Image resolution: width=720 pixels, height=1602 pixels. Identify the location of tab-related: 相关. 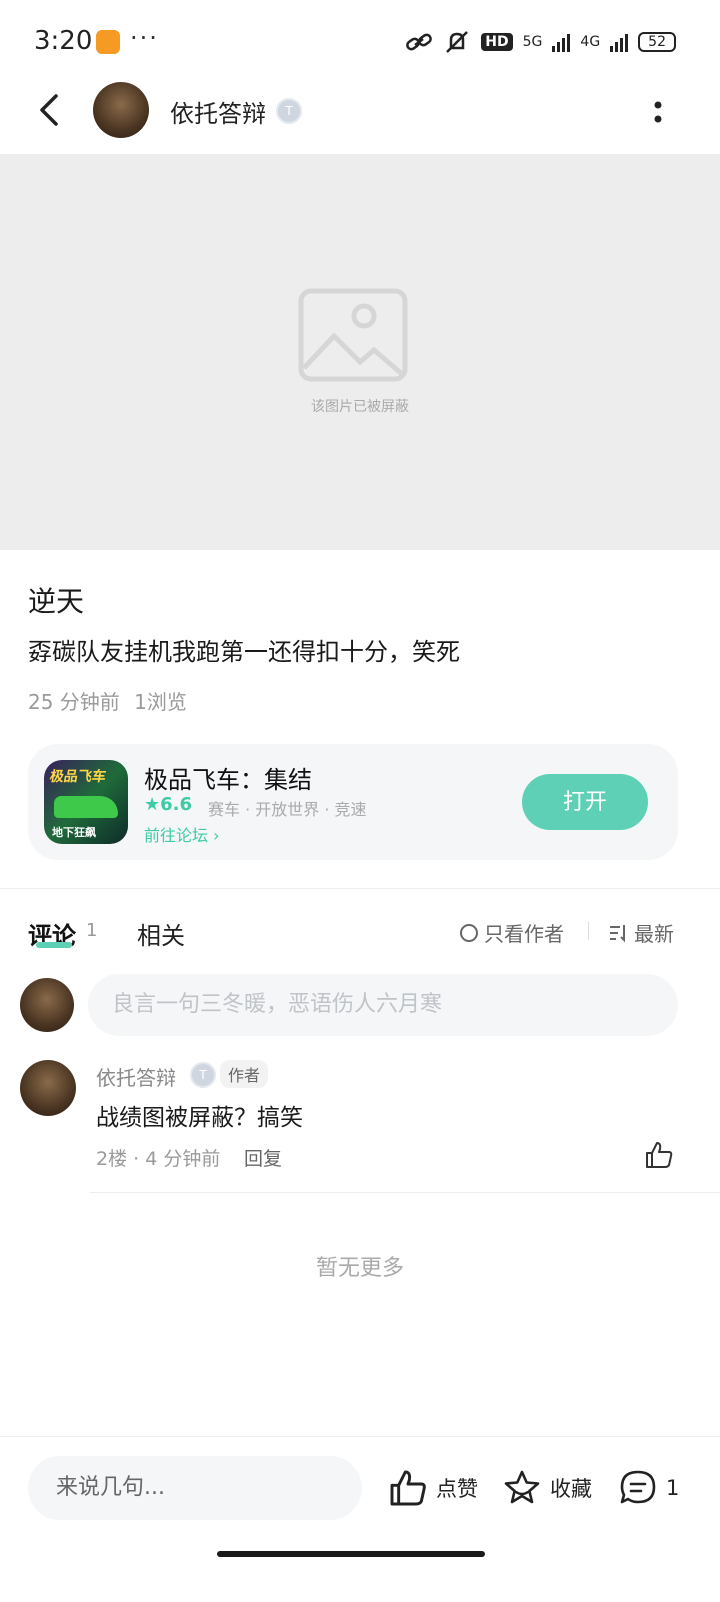
(161, 933).